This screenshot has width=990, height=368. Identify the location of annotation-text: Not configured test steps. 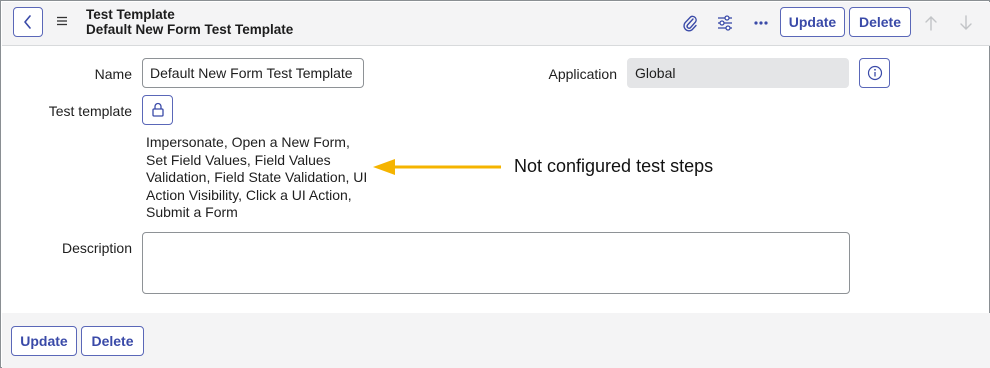
(614, 166).